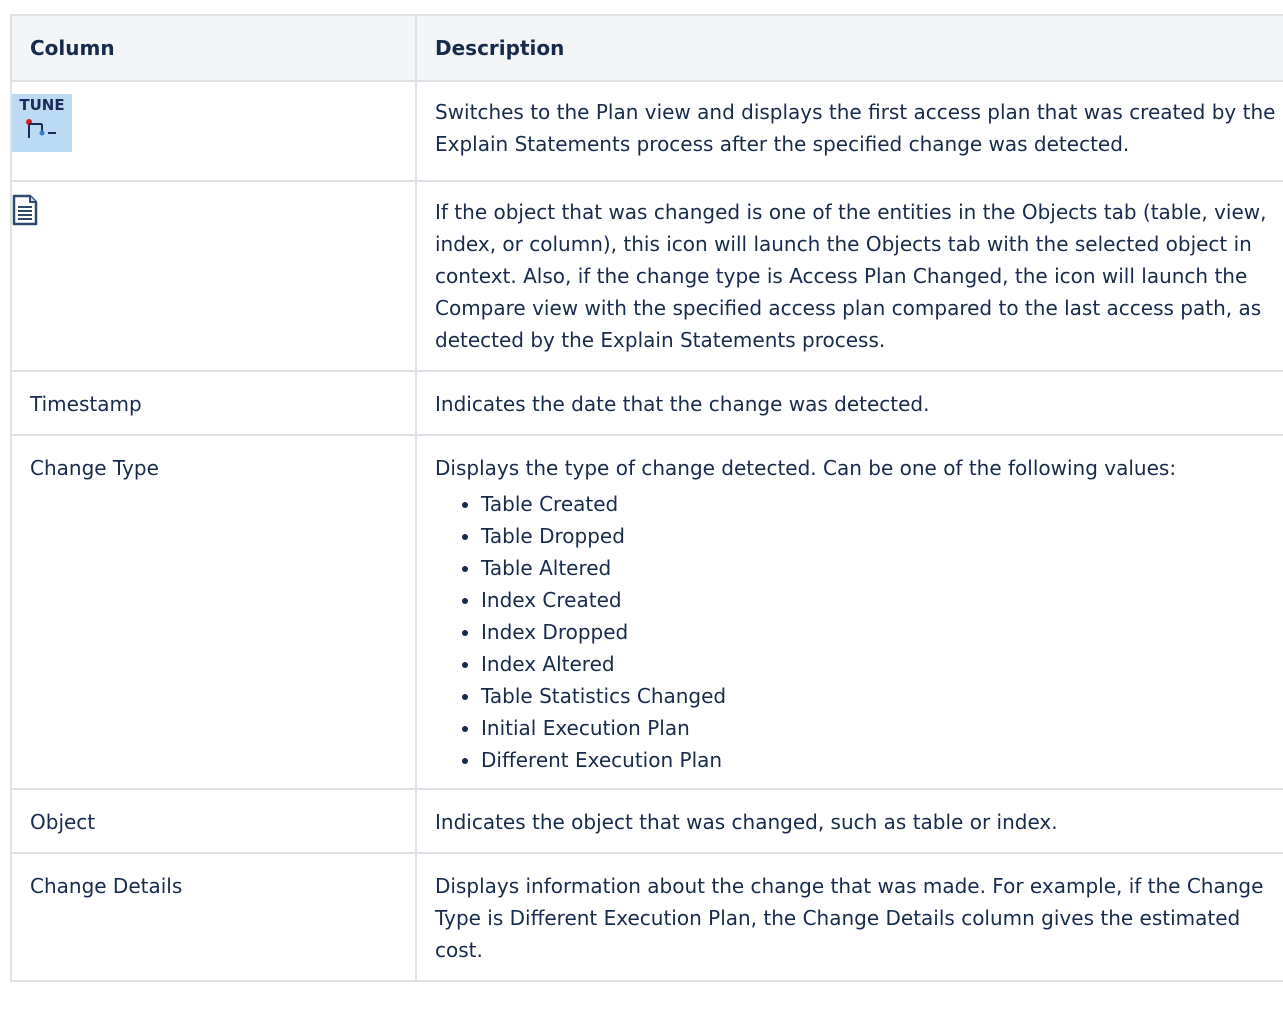 This screenshot has width=1283, height=1031. I want to click on list-item: Table Statistics Changed, so click(882, 696).